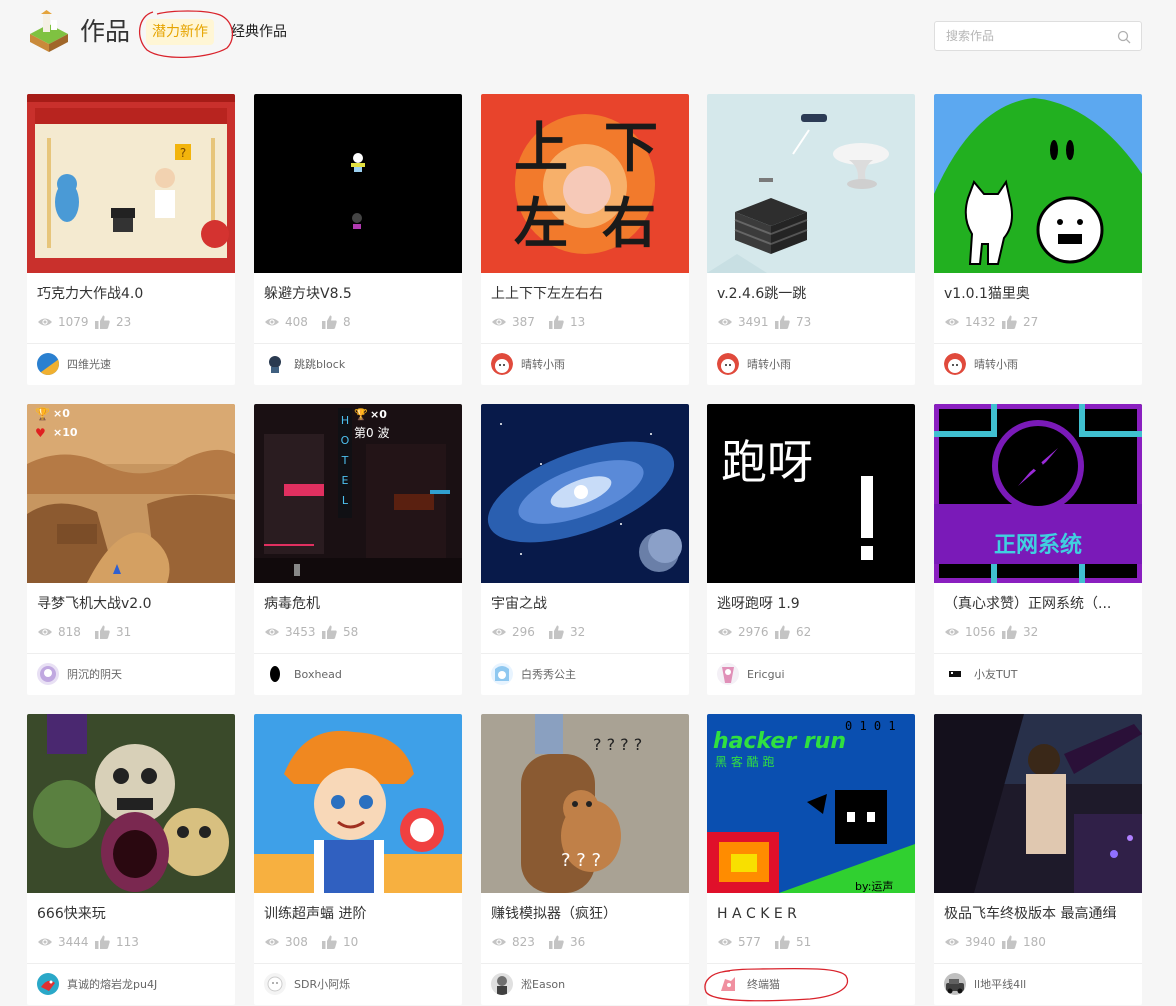  Describe the element at coordinates (586, 294) in the screenshot. I see `work-title: 上上下下左左右右` at that location.